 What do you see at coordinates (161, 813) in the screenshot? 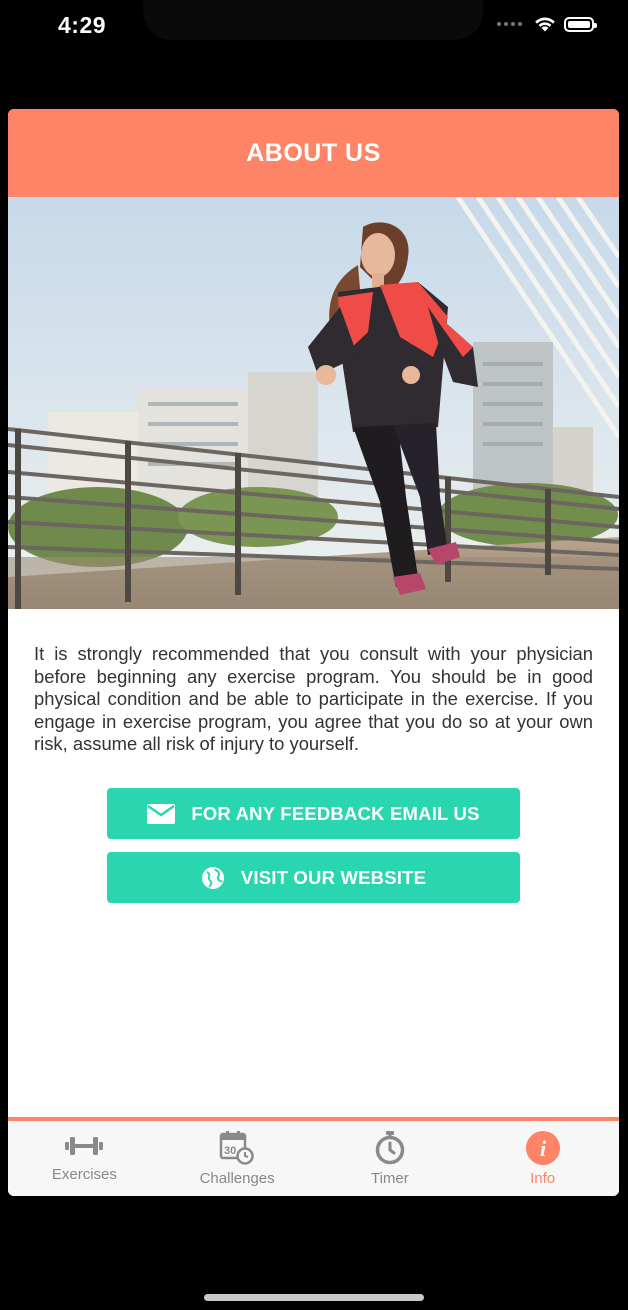
I see `envelope-icon` at bounding box center [161, 813].